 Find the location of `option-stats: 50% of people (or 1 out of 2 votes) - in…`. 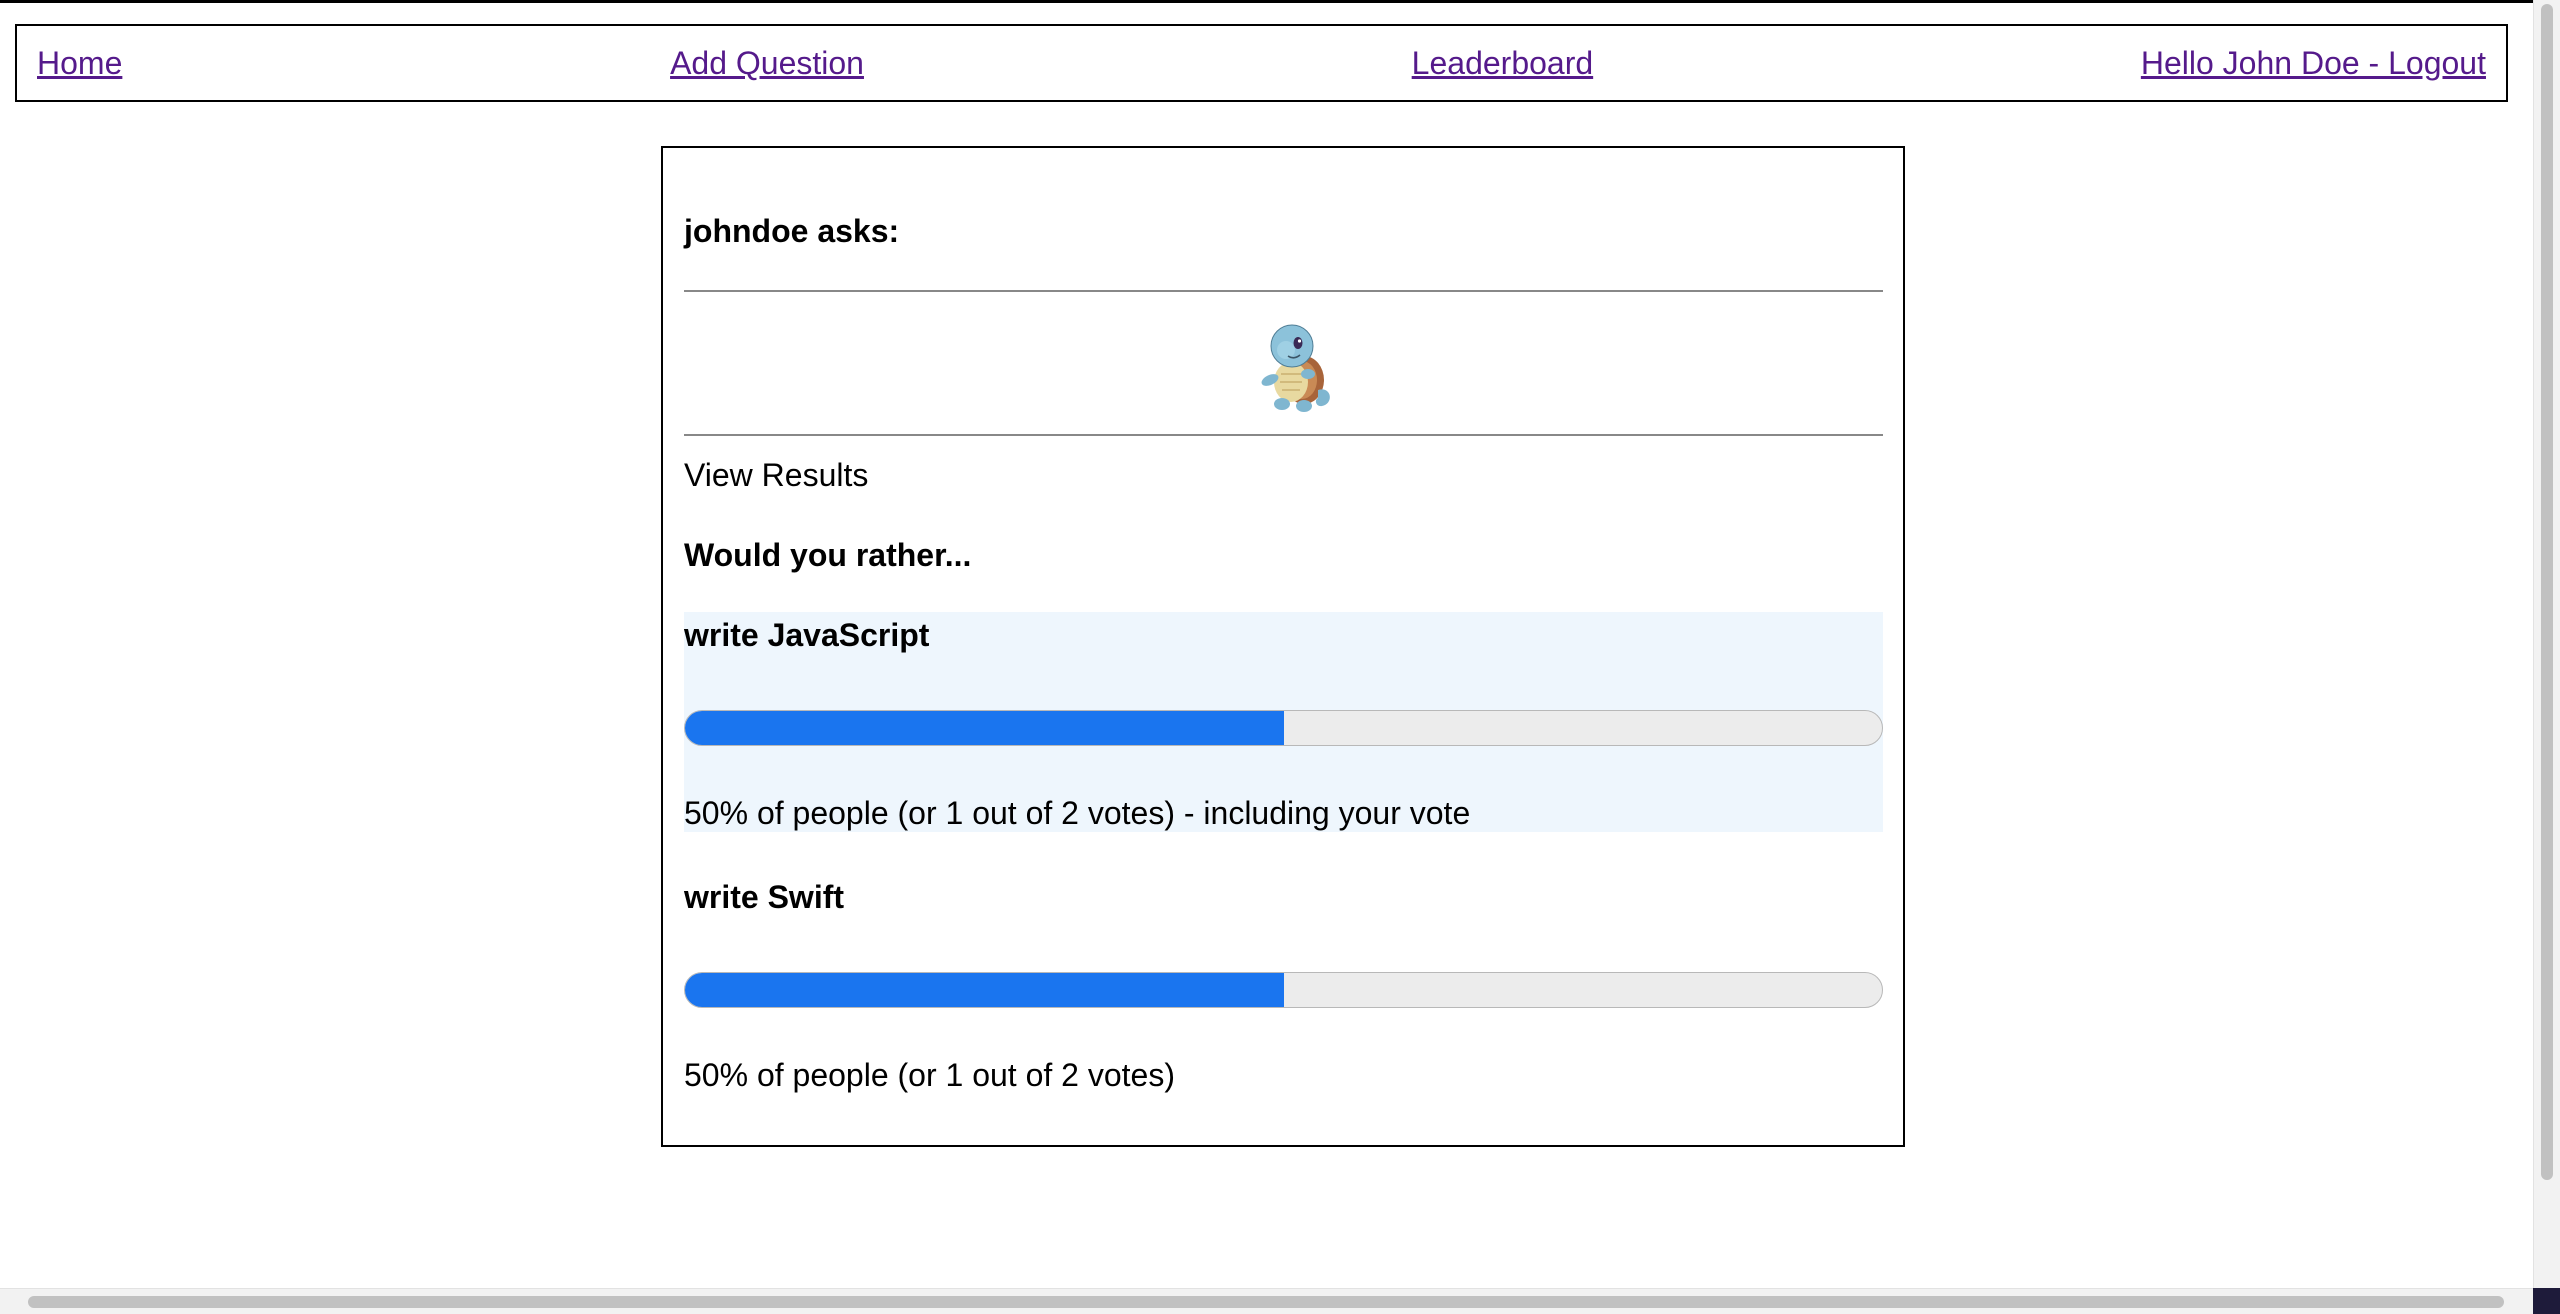

option-stats: 50% of people (or 1 out of 2 votes) - in… is located at coordinates (1077, 813).